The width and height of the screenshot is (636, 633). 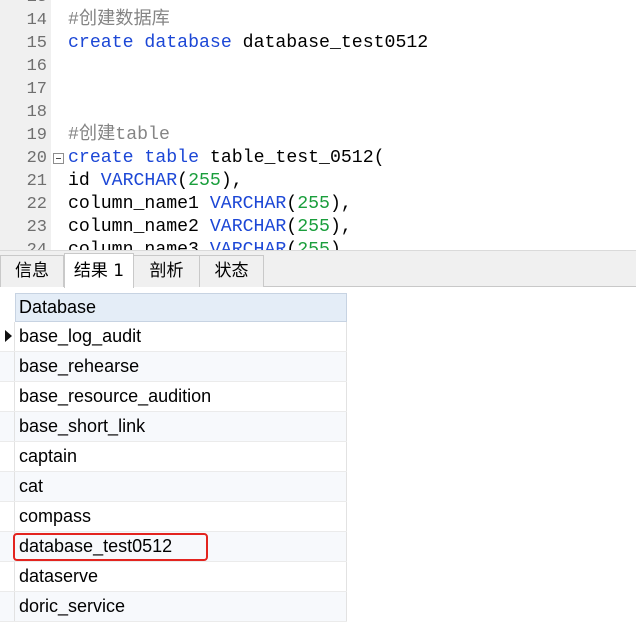 I want to click on code-line-text: id VARCHAR(255),, so click(x=155, y=181).